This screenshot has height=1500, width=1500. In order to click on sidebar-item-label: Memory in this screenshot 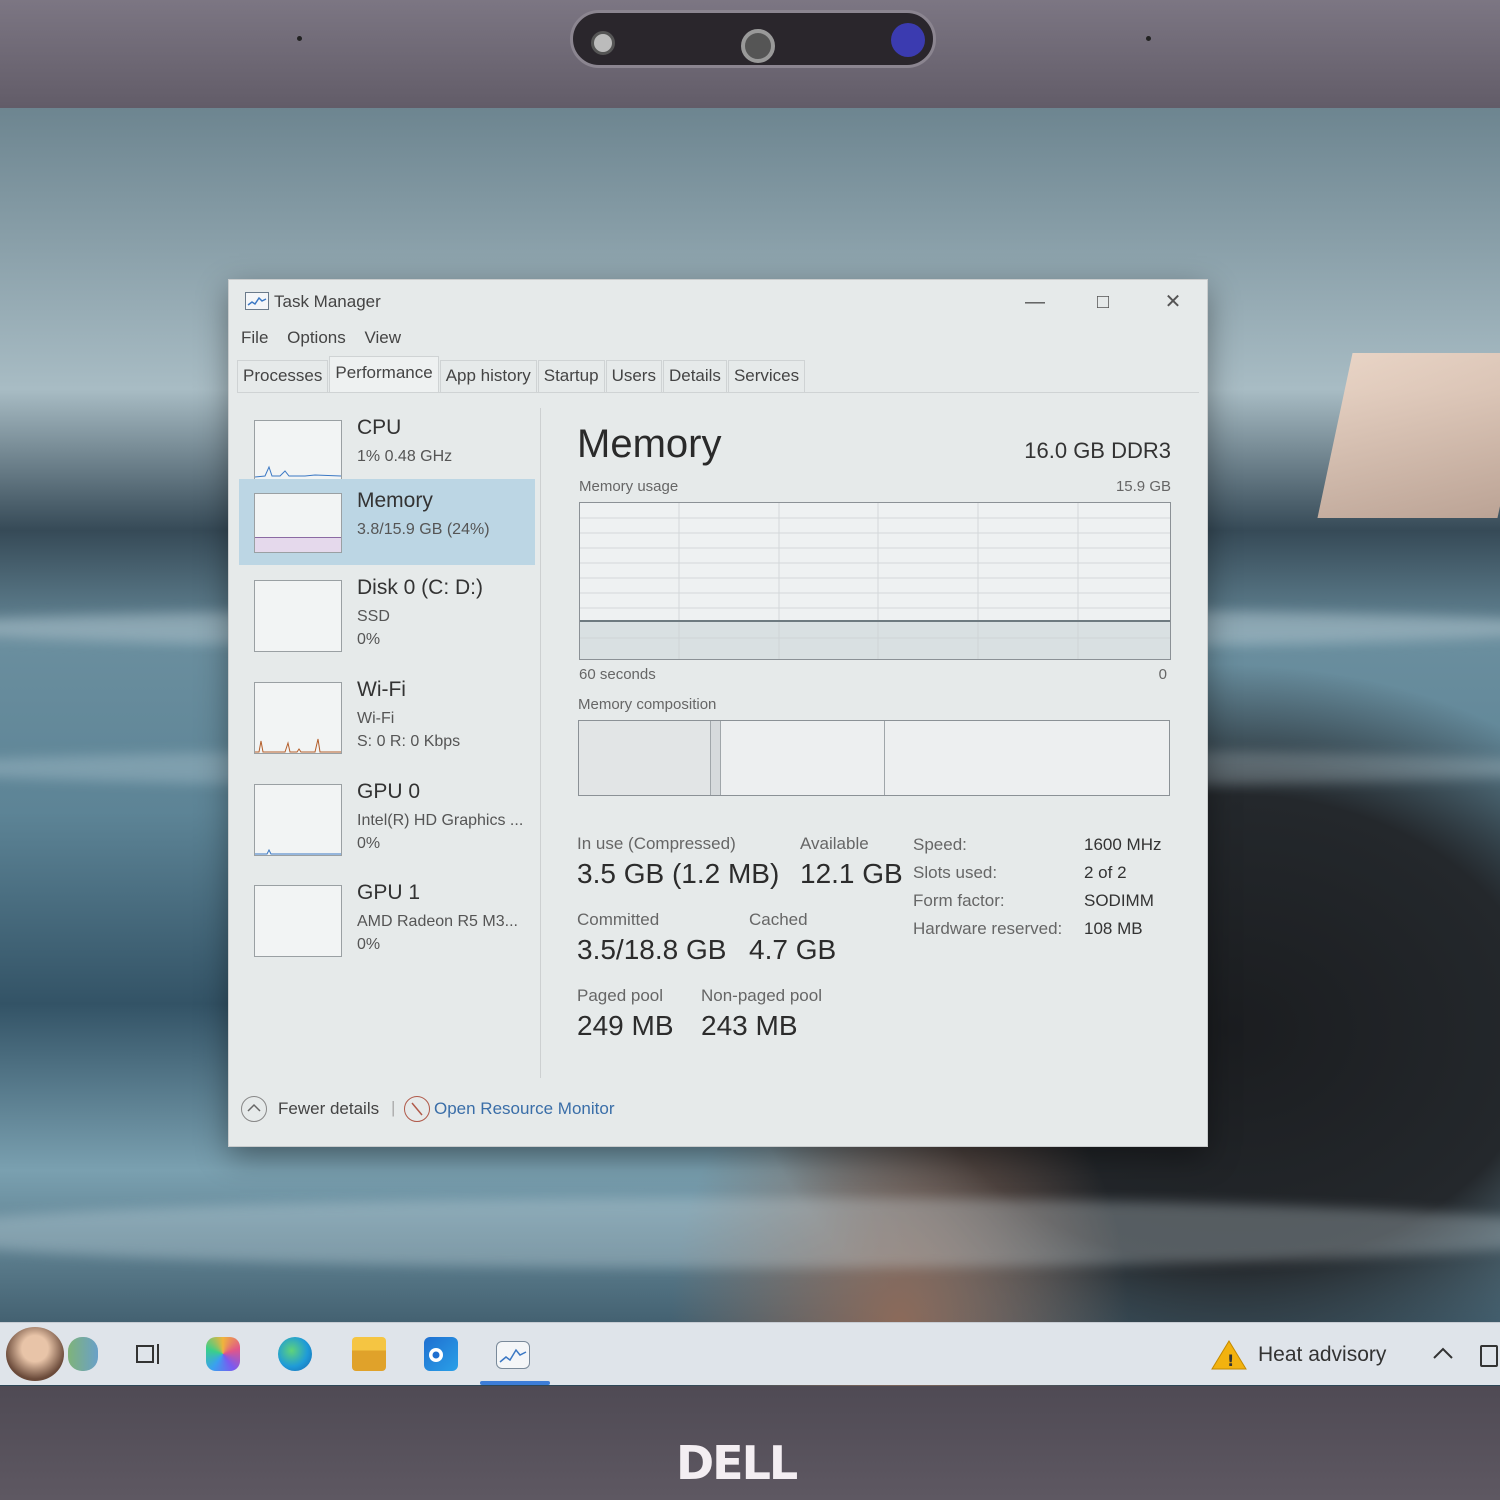, I will do `click(395, 500)`.